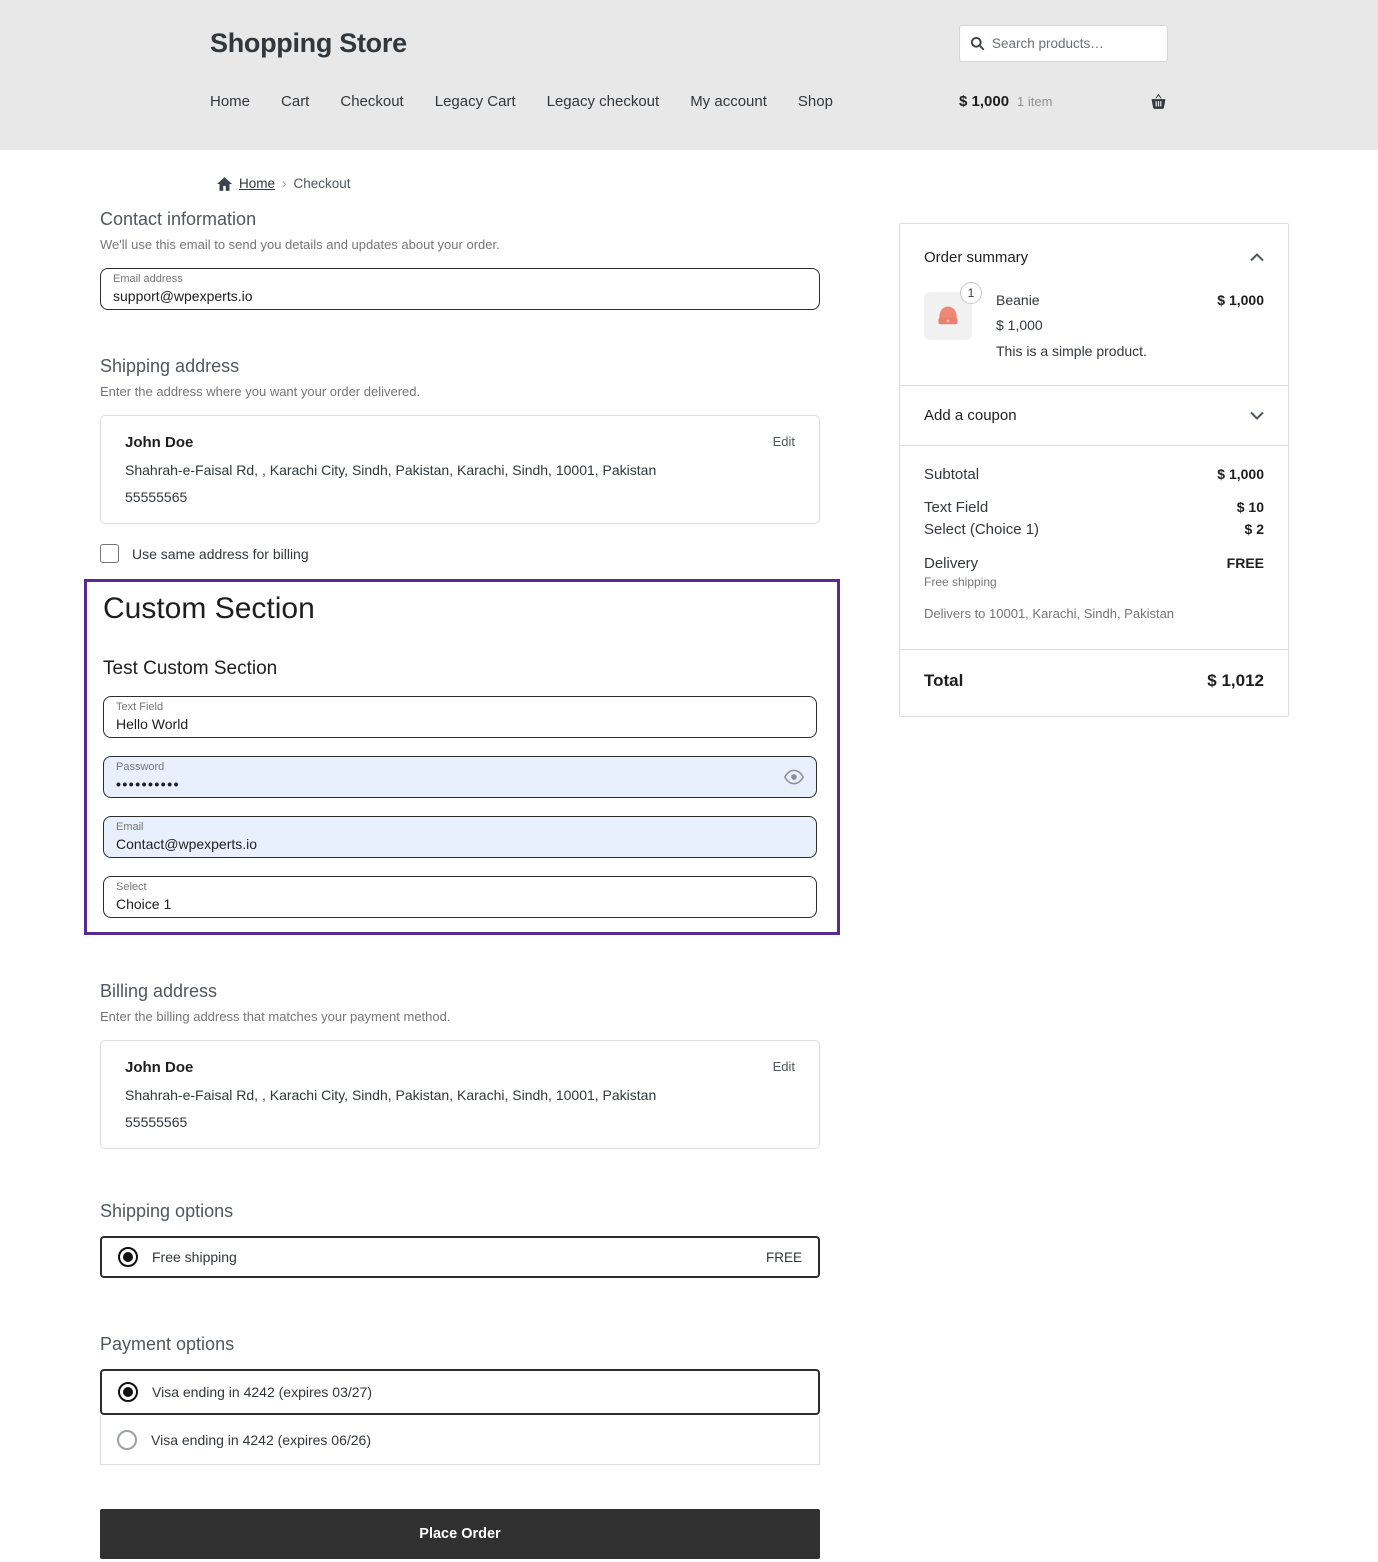 The width and height of the screenshot is (1378, 1562). I want to click on subtotal-label: Subtotal, so click(952, 474).